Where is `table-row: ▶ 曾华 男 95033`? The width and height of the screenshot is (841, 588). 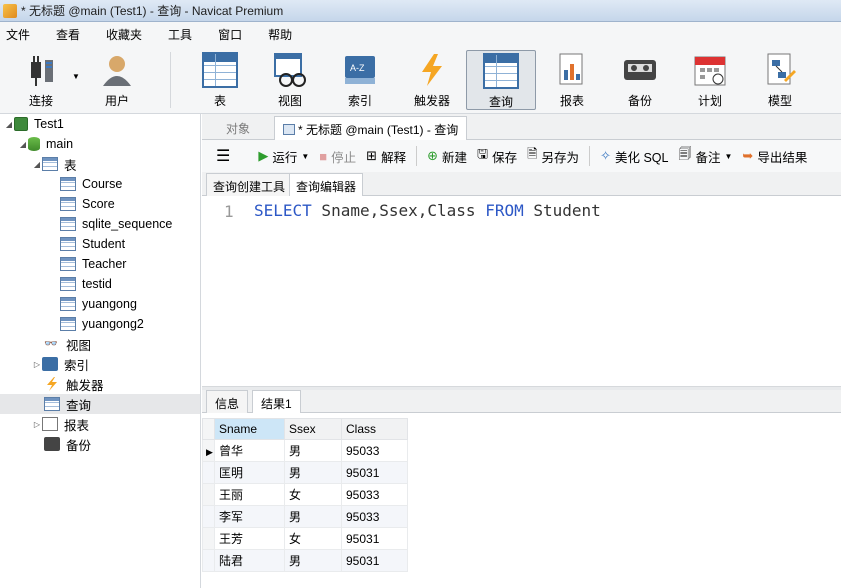
table-row: ▶ 曾华 男 95033 is located at coordinates (305, 450).